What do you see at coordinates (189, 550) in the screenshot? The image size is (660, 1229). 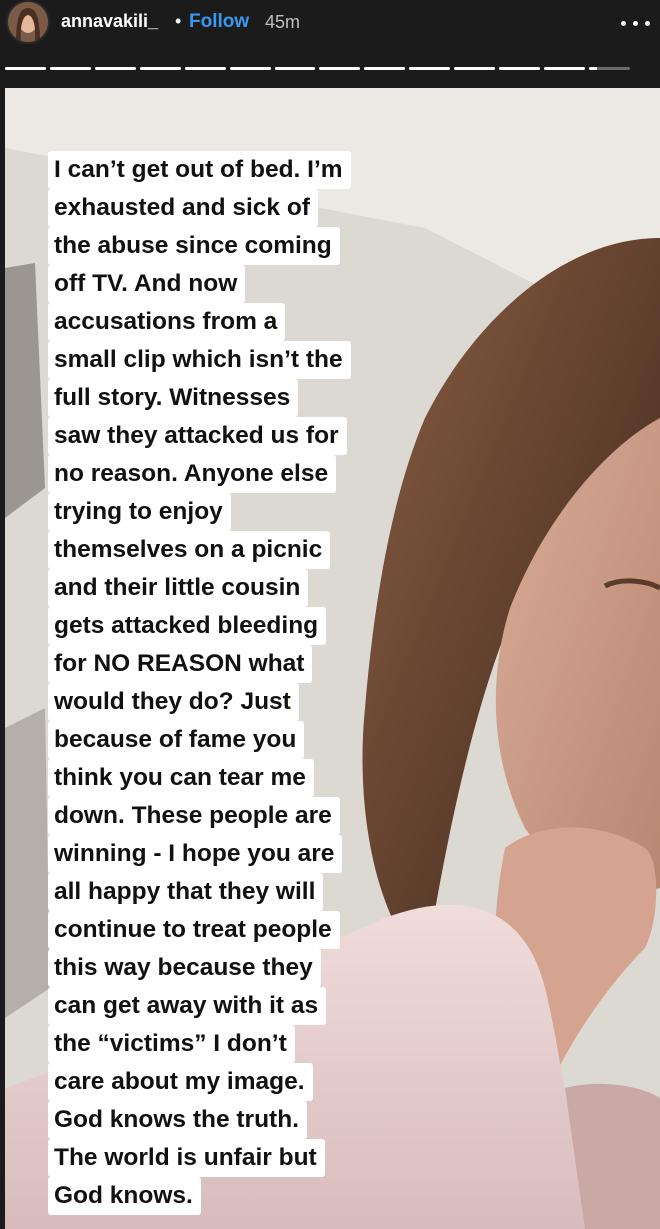 I see `caption-line: themselves on a picnic` at bounding box center [189, 550].